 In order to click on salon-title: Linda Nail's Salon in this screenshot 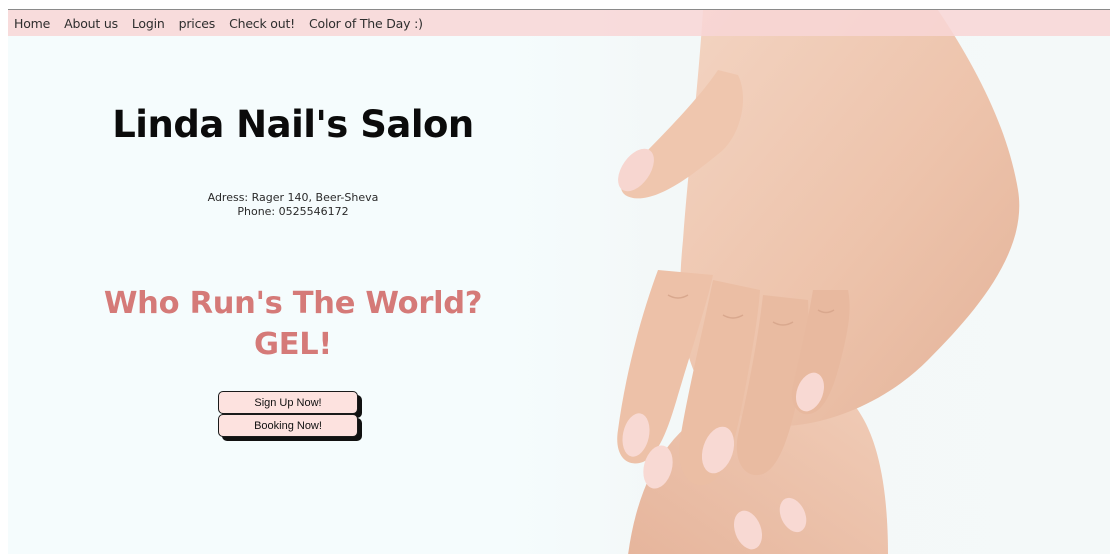, I will do `click(293, 124)`.